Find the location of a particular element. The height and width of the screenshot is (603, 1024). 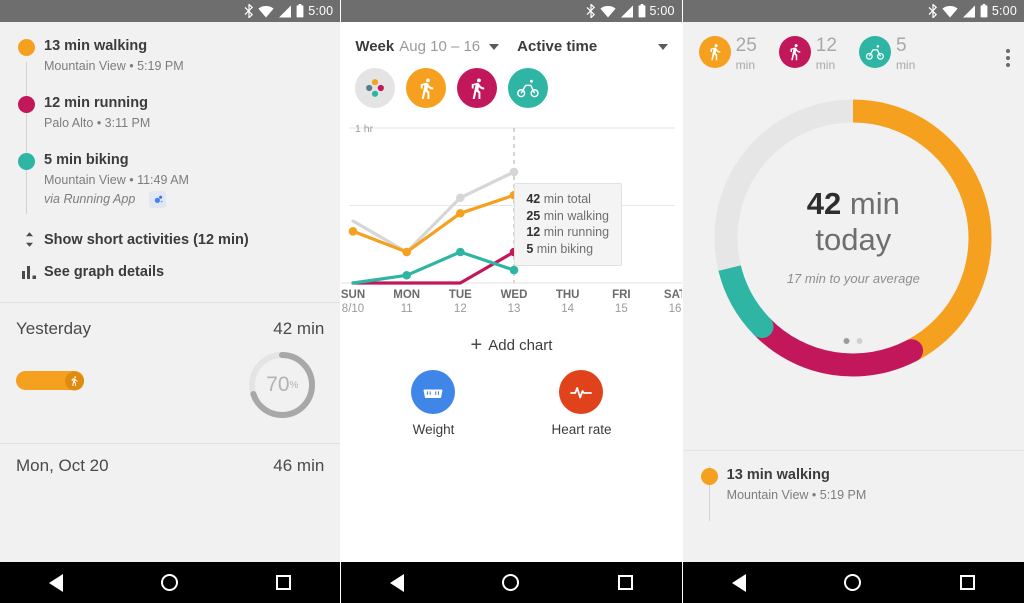

add-chart-button: + Add chart is located at coordinates (511, 345).